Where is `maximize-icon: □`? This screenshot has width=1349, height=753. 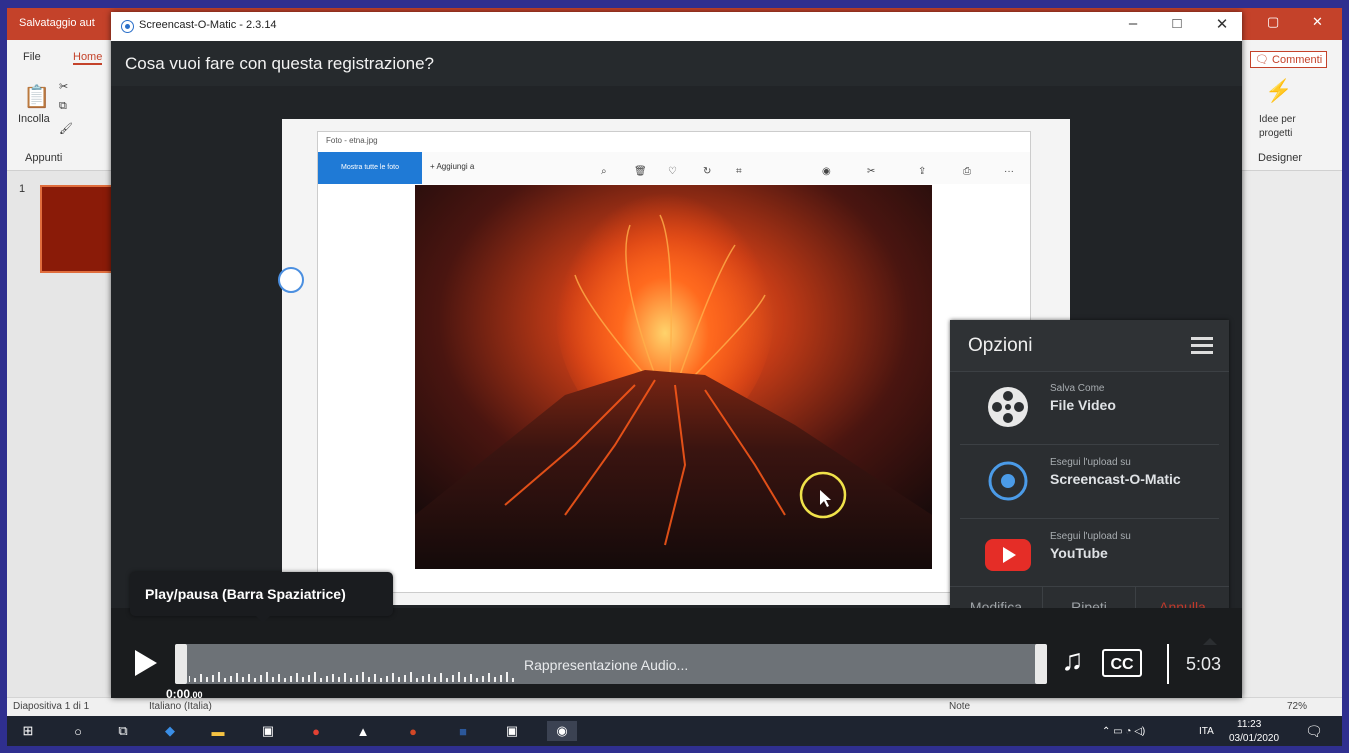
maximize-icon: □ is located at coordinates (1177, 23).